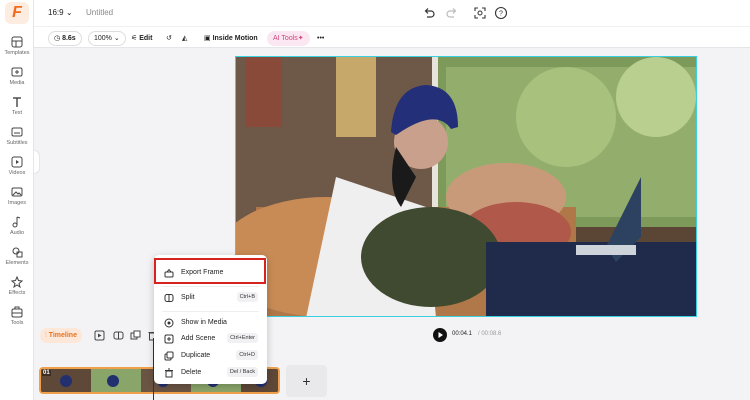 This screenshot has width=750, height=400. I want to click on videos-icon, so click(17, 162).